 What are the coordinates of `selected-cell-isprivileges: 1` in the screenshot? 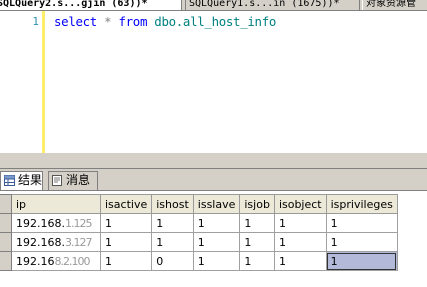 It's located at (361, 261).